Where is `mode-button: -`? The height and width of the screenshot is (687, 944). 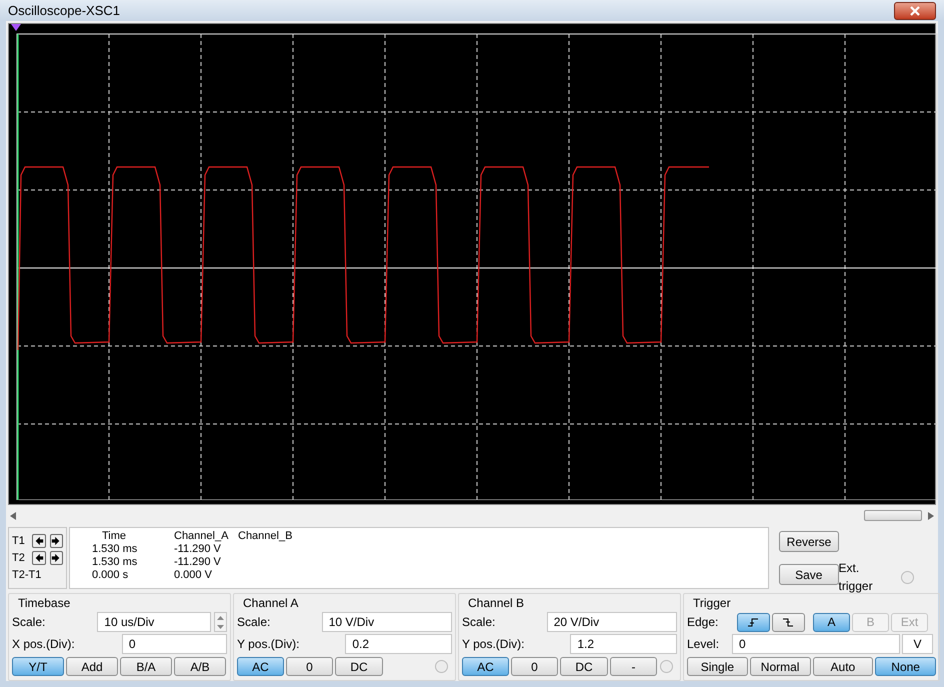 mode-button: - is located at coordinates (633, 666).